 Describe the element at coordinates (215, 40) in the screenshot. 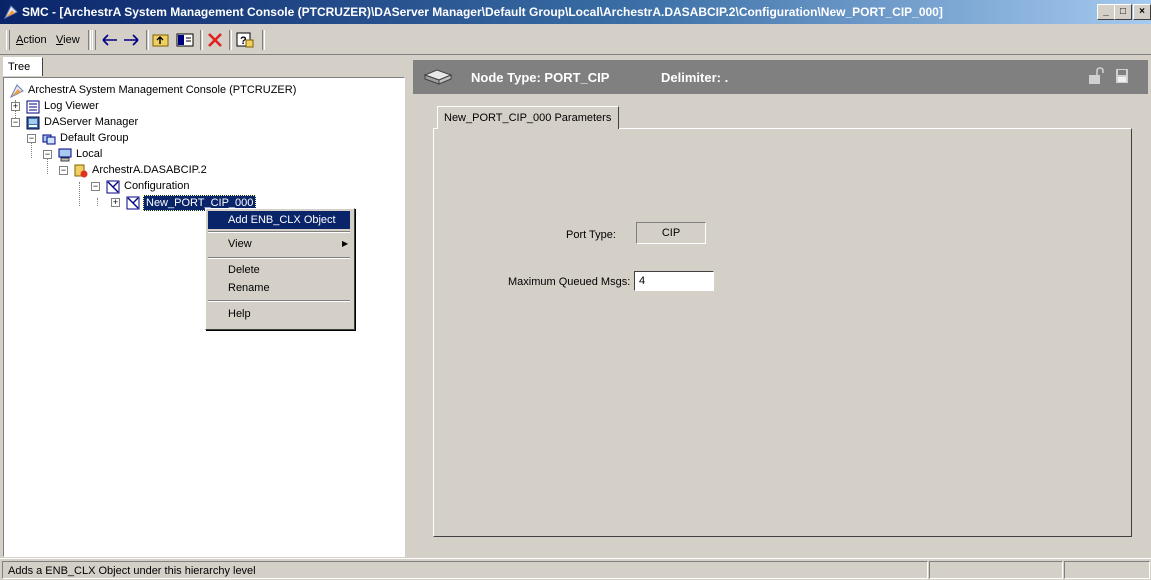

I see `delete-icon` at that location.